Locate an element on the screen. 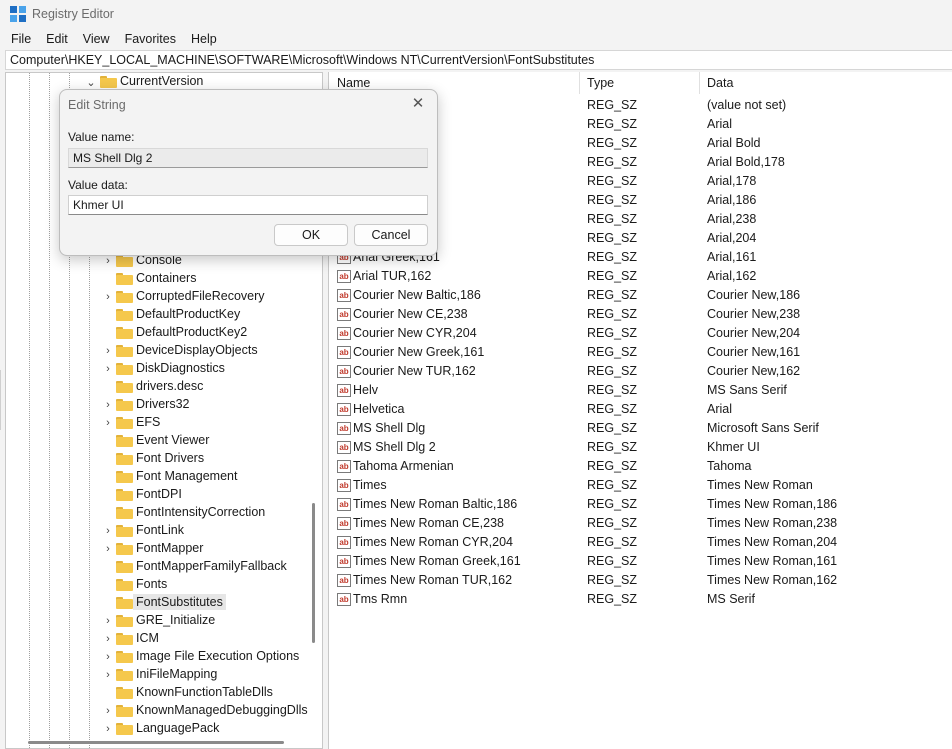 The width and height of the screenshot is (952, 749). tree-item-label: FontIntensityCorrection is located at coordinates (201, 512).